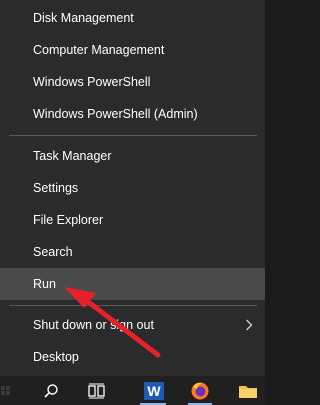 The width and height of the screenshot is (320, 405). What do you see at coordinates (249, 325) in the screenshot?
I see `chevron-right-icon` at bounding box center [249, 325].